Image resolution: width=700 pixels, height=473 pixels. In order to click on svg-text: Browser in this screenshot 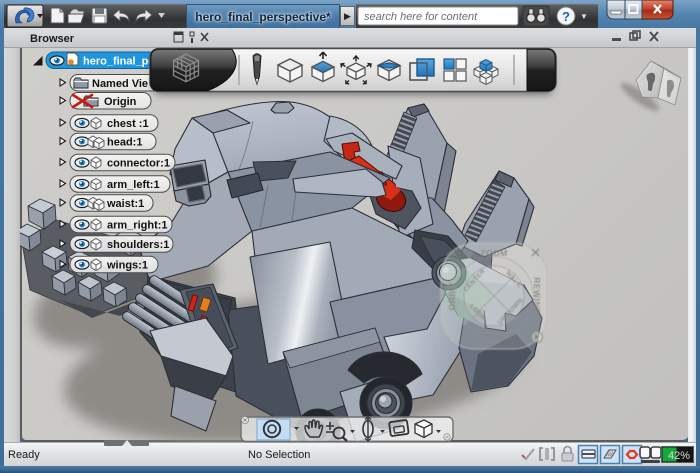, I will do `click(52, 39)`.